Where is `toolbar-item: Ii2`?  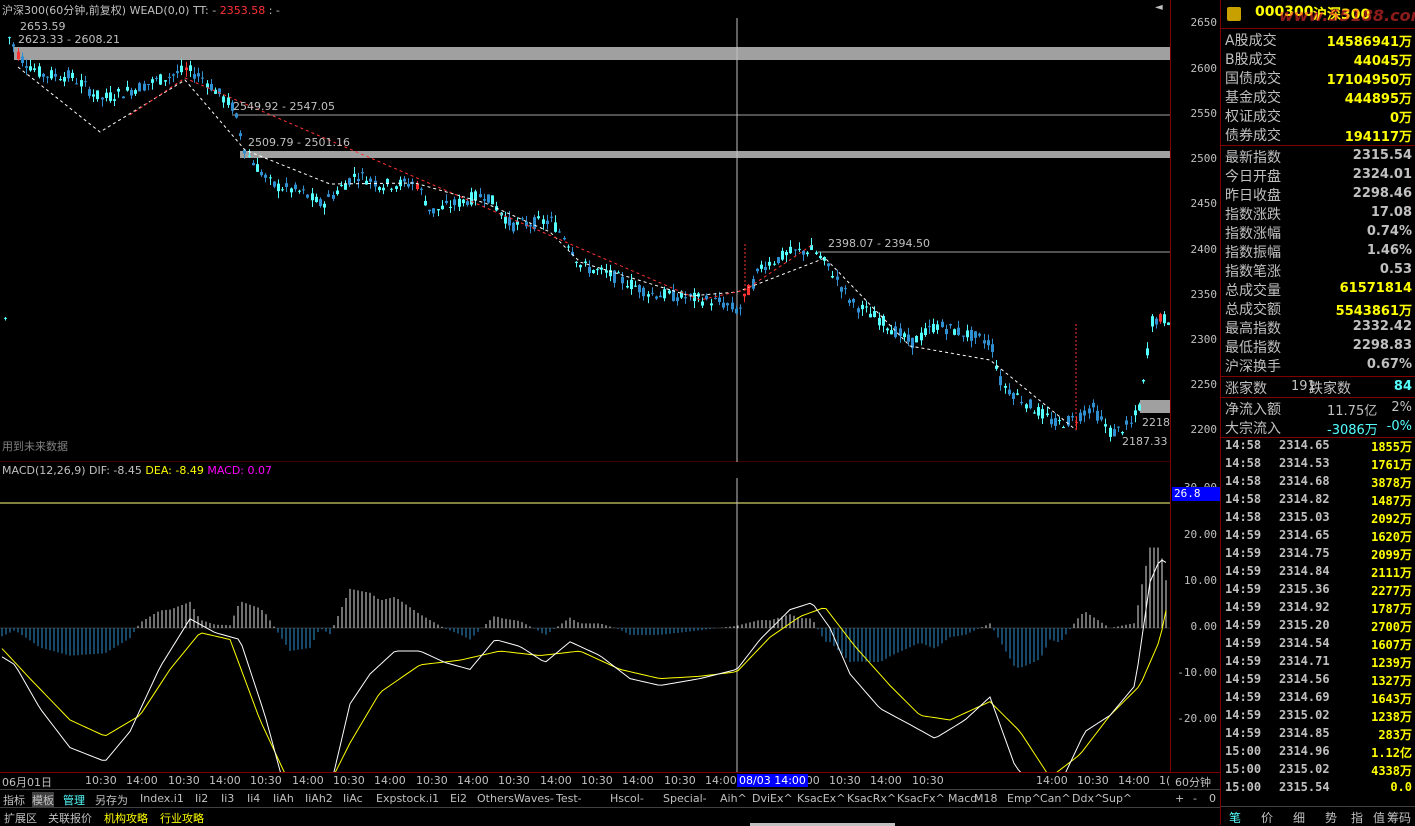 toolbar-item: Ii2 is located at coordinates (201, 798).